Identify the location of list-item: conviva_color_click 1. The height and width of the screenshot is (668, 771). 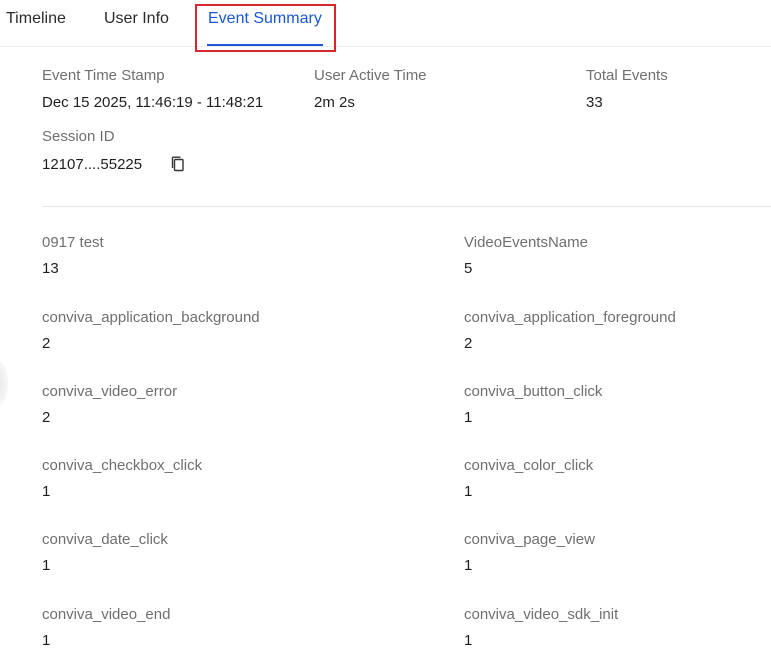
(617, 478).